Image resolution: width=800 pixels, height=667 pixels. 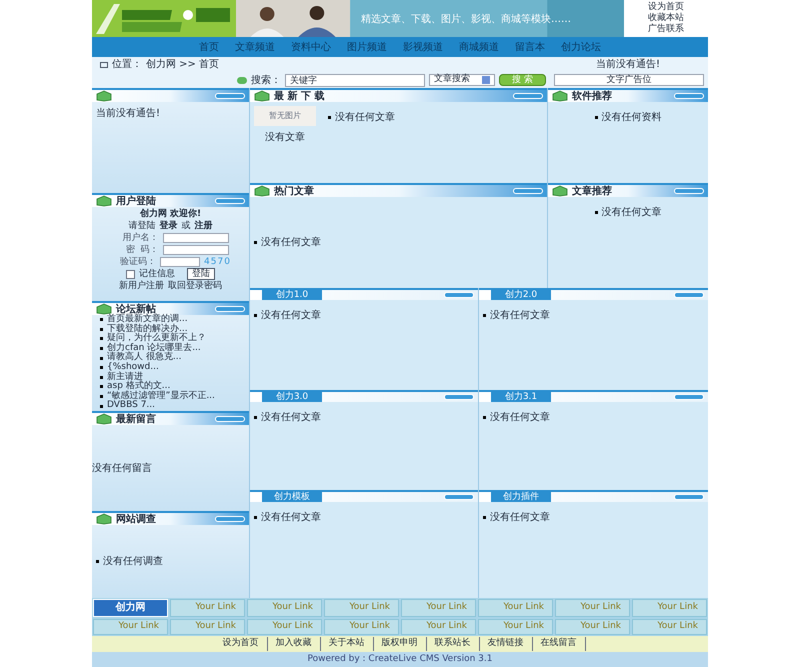 What do you see at coordinates (203, 226) in the screenshot?
I see `register-link: 注册` at bounding box center [203, 226].